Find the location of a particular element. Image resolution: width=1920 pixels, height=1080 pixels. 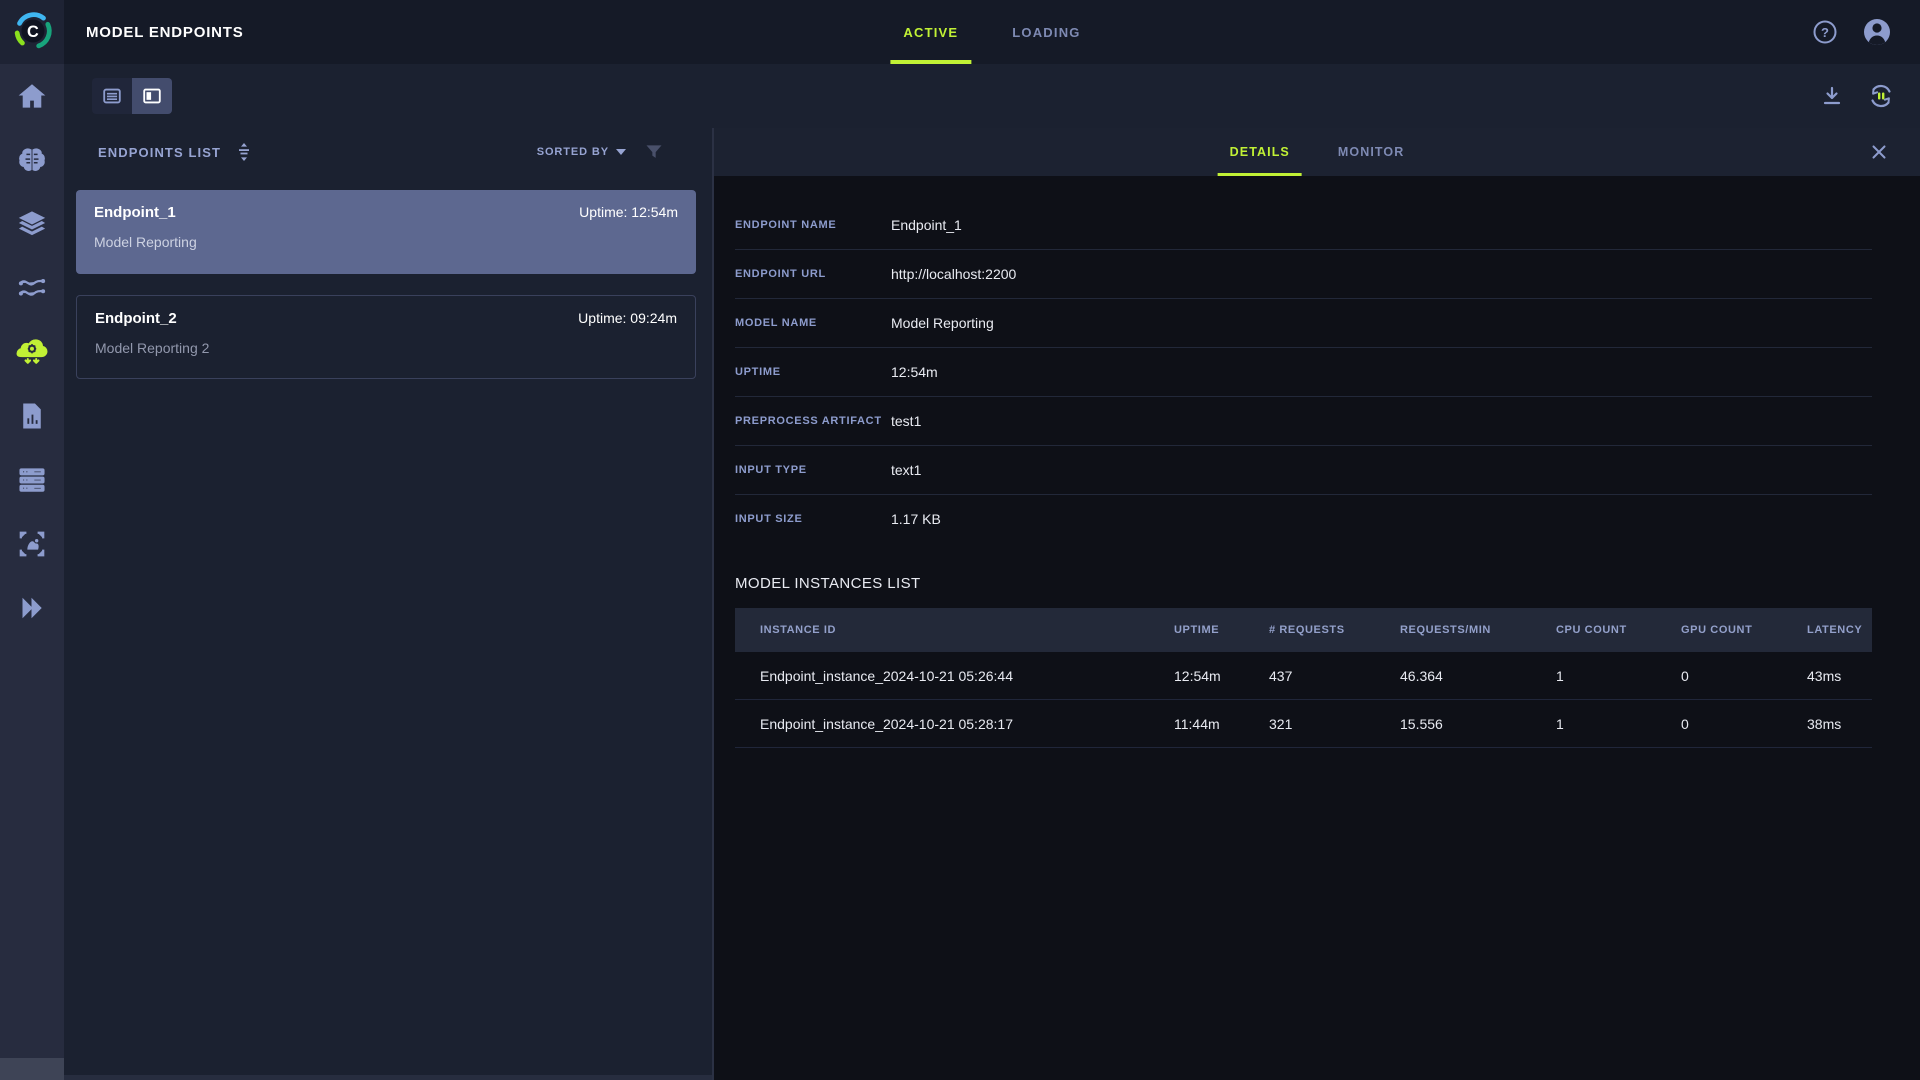

svg-text: C is located at coordinates (33, 32).